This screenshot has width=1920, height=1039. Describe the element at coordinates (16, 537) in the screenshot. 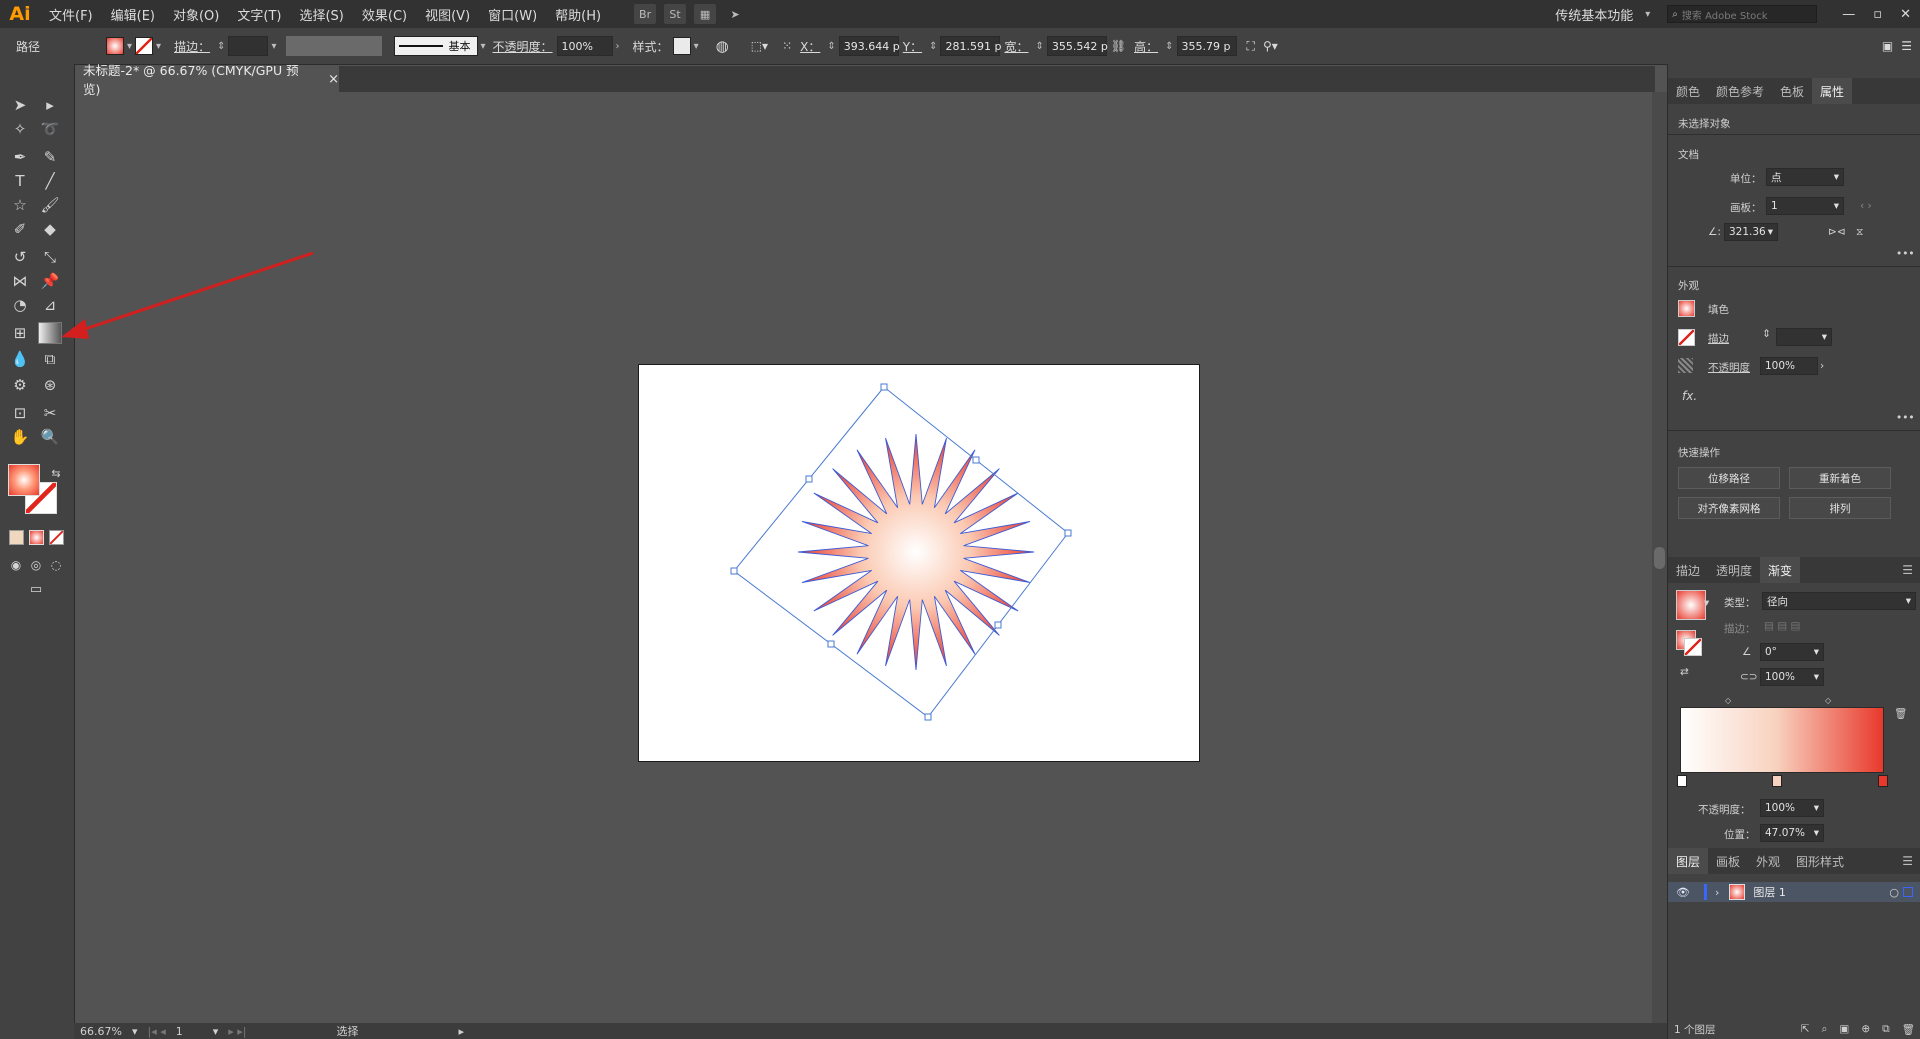

I see `color-mode-swatch` at that location.